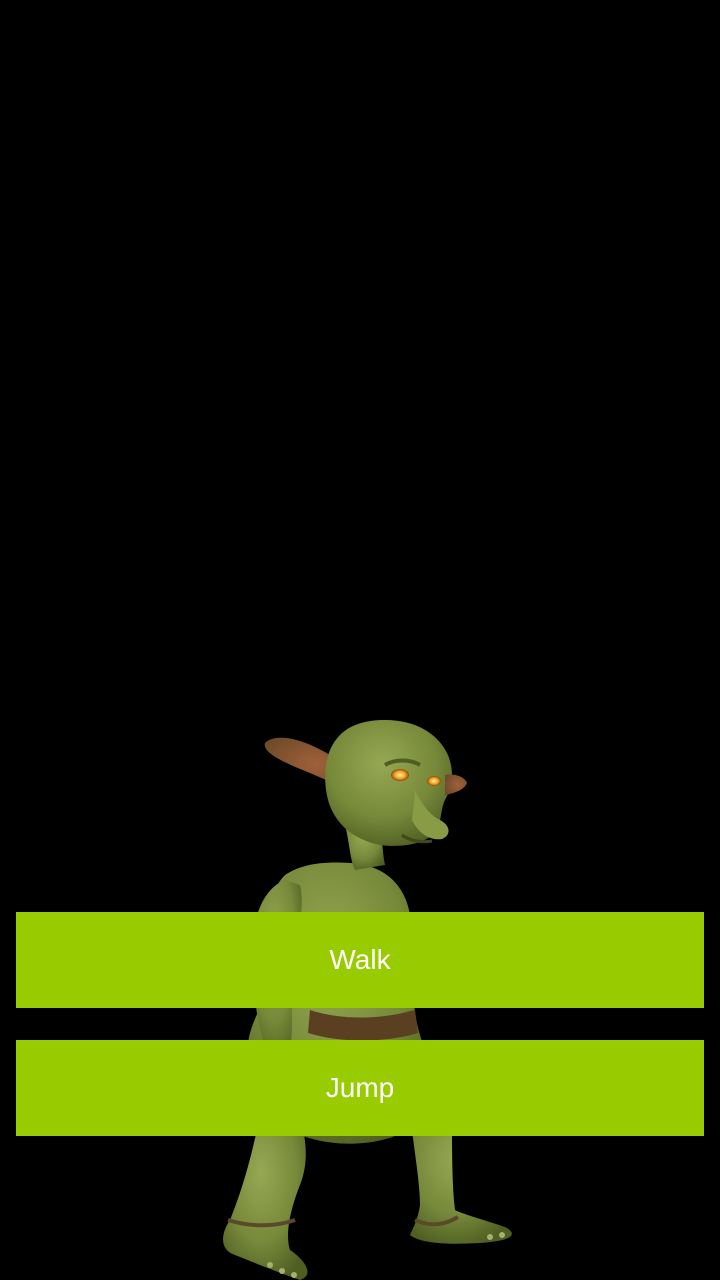 This screenshot has width=720, height=1280. What do you see at coordinates (360, 960) in the screenshot?
I see `walk-button: Walk` at bounding box center [360, 960].